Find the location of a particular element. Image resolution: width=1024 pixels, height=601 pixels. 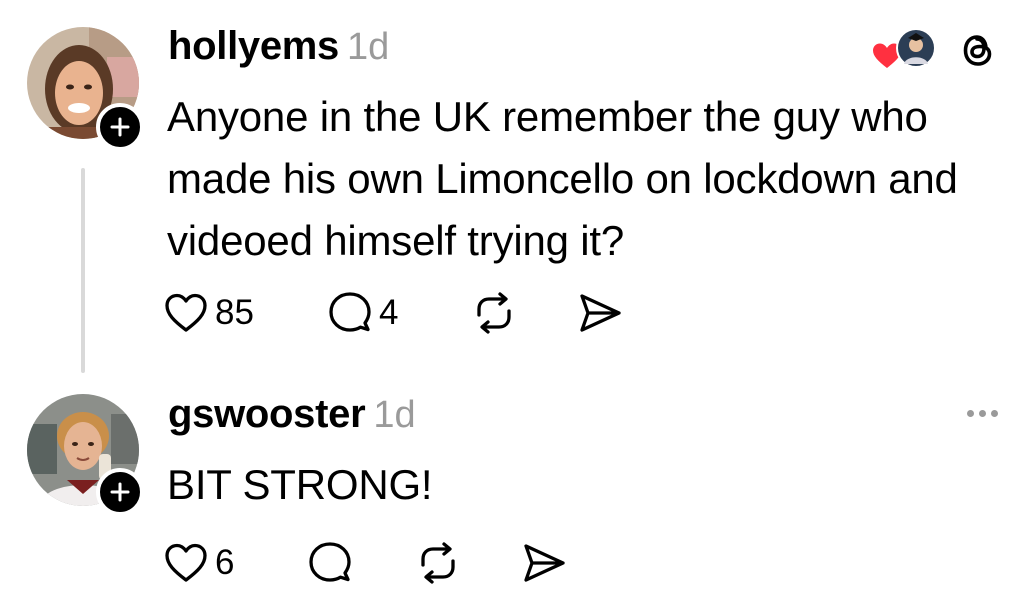

follow-button-hollyems is located at coordinates (120, 127).